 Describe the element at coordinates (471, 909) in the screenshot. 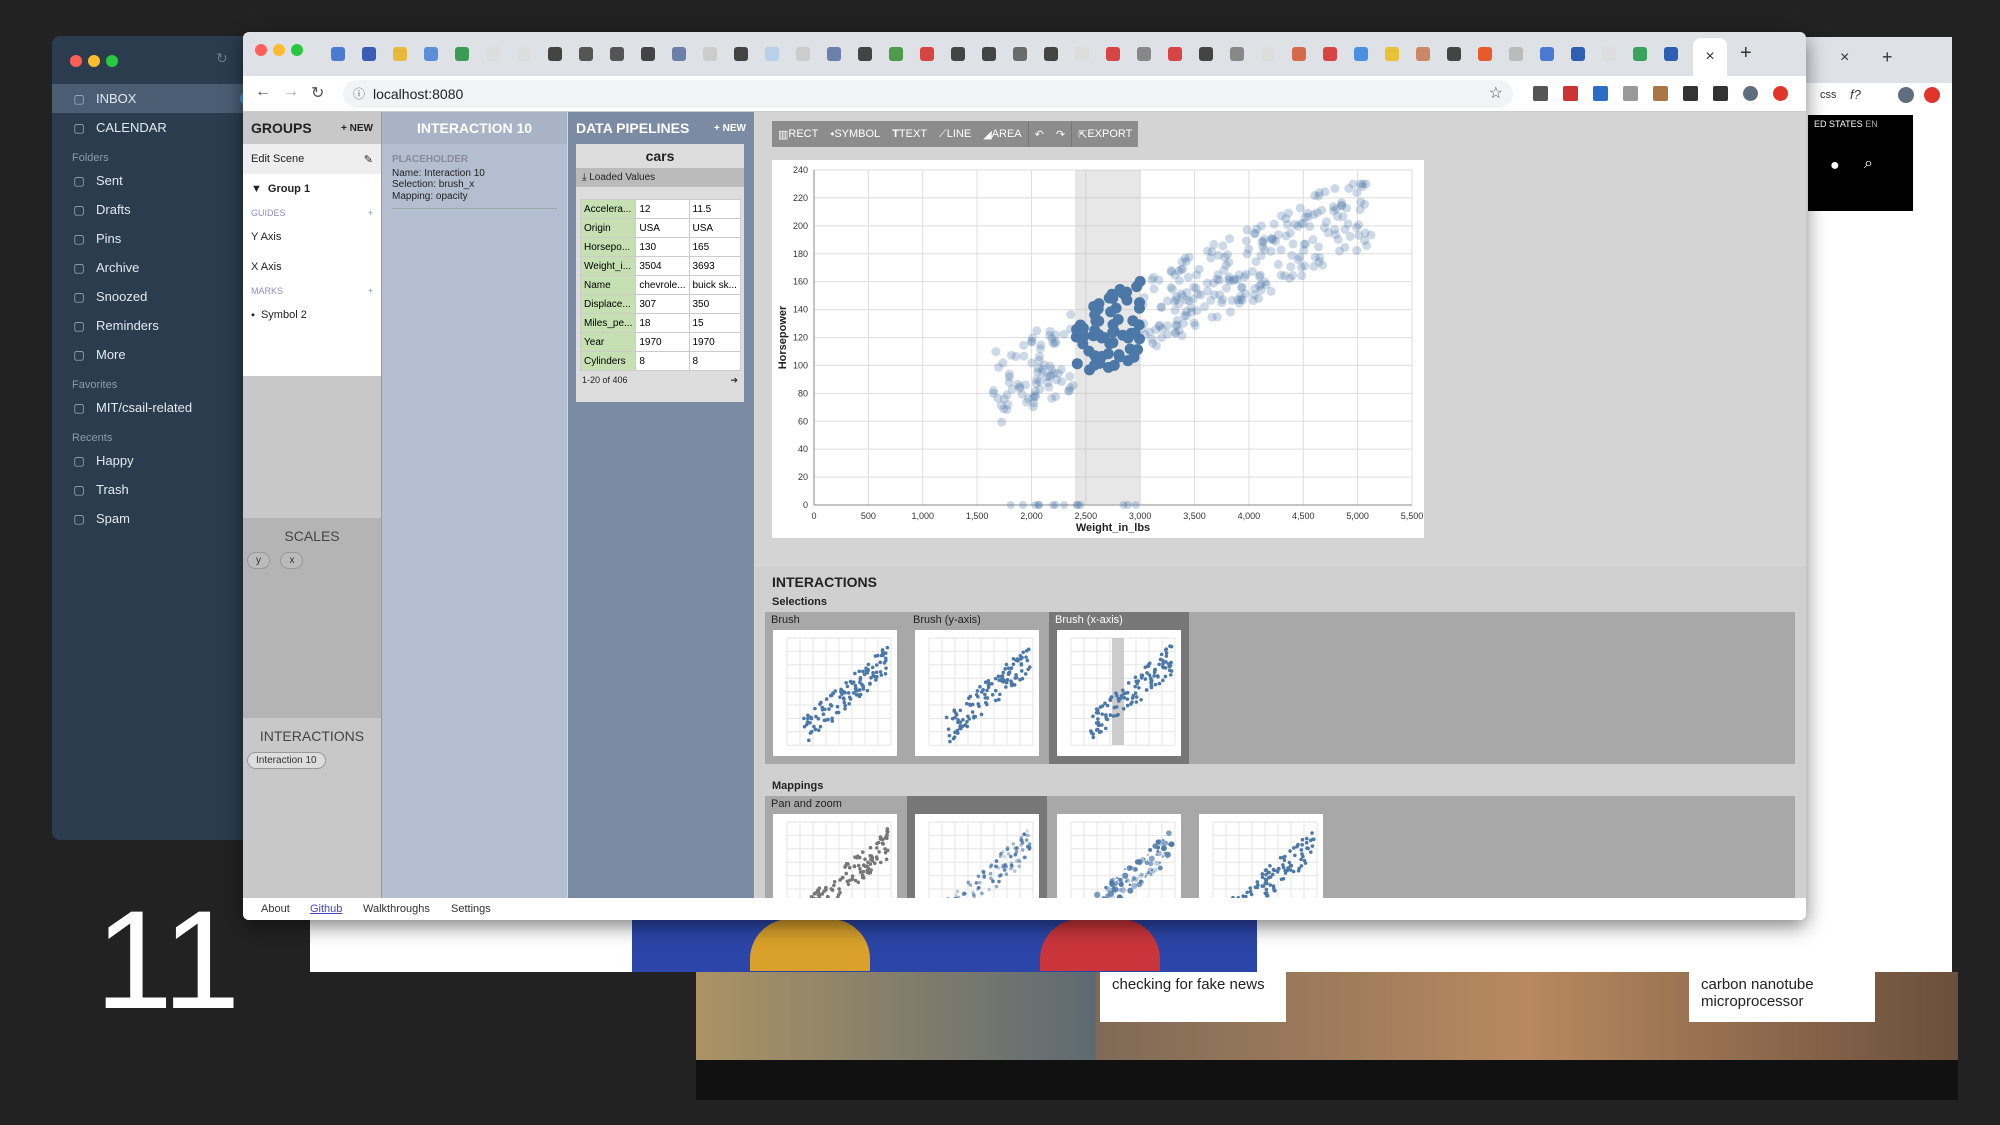

I see `footer-settings-link: Settings` at that location.